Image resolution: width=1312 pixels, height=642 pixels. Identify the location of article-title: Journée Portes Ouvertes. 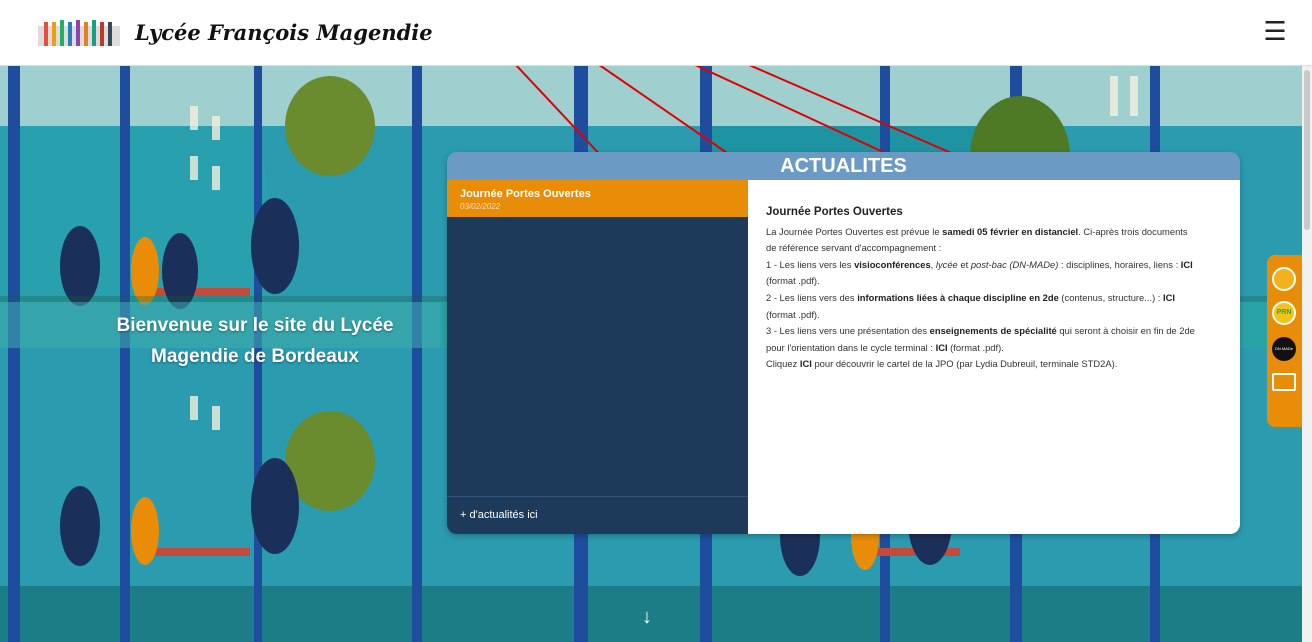
(834, 212).